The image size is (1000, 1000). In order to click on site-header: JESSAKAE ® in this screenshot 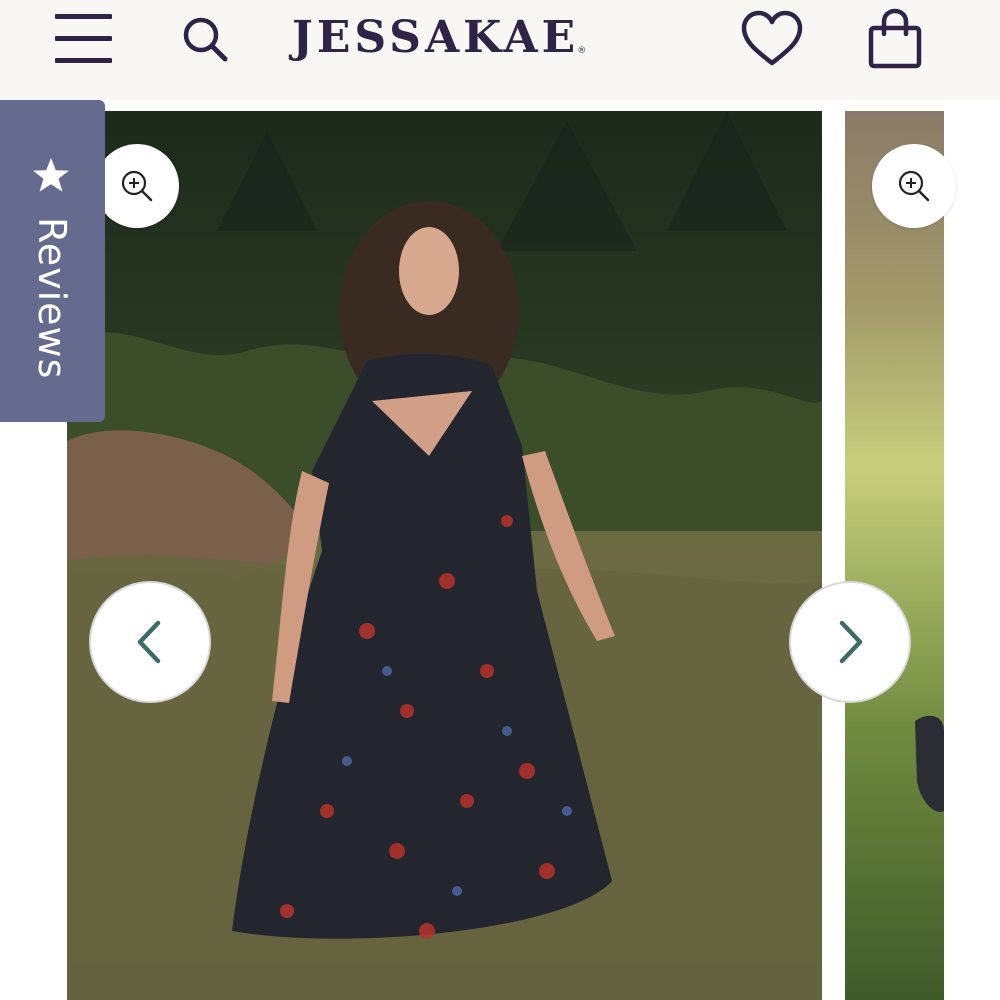, I will do `click(500, 50)`.